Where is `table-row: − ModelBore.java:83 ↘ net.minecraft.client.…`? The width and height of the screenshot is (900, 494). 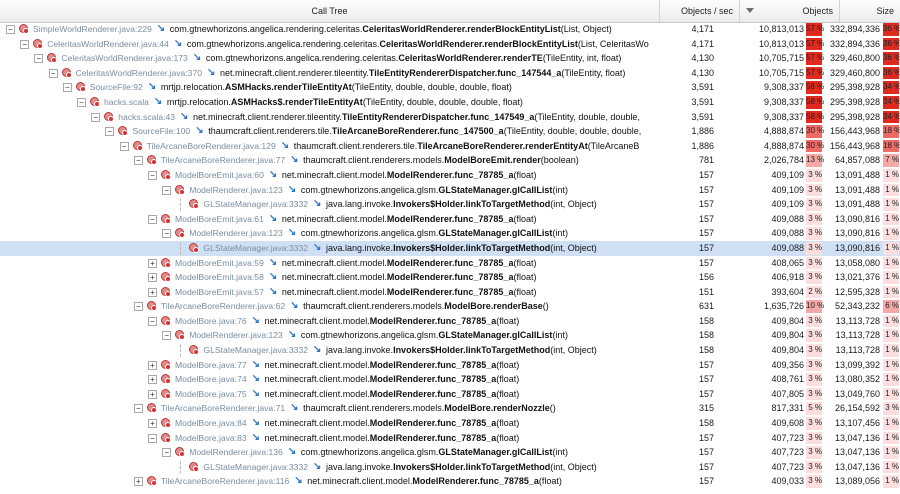 table-row: − ModelBore.java:83 ↘ net.minecraft.client.… is located at coordinates (450, 438).